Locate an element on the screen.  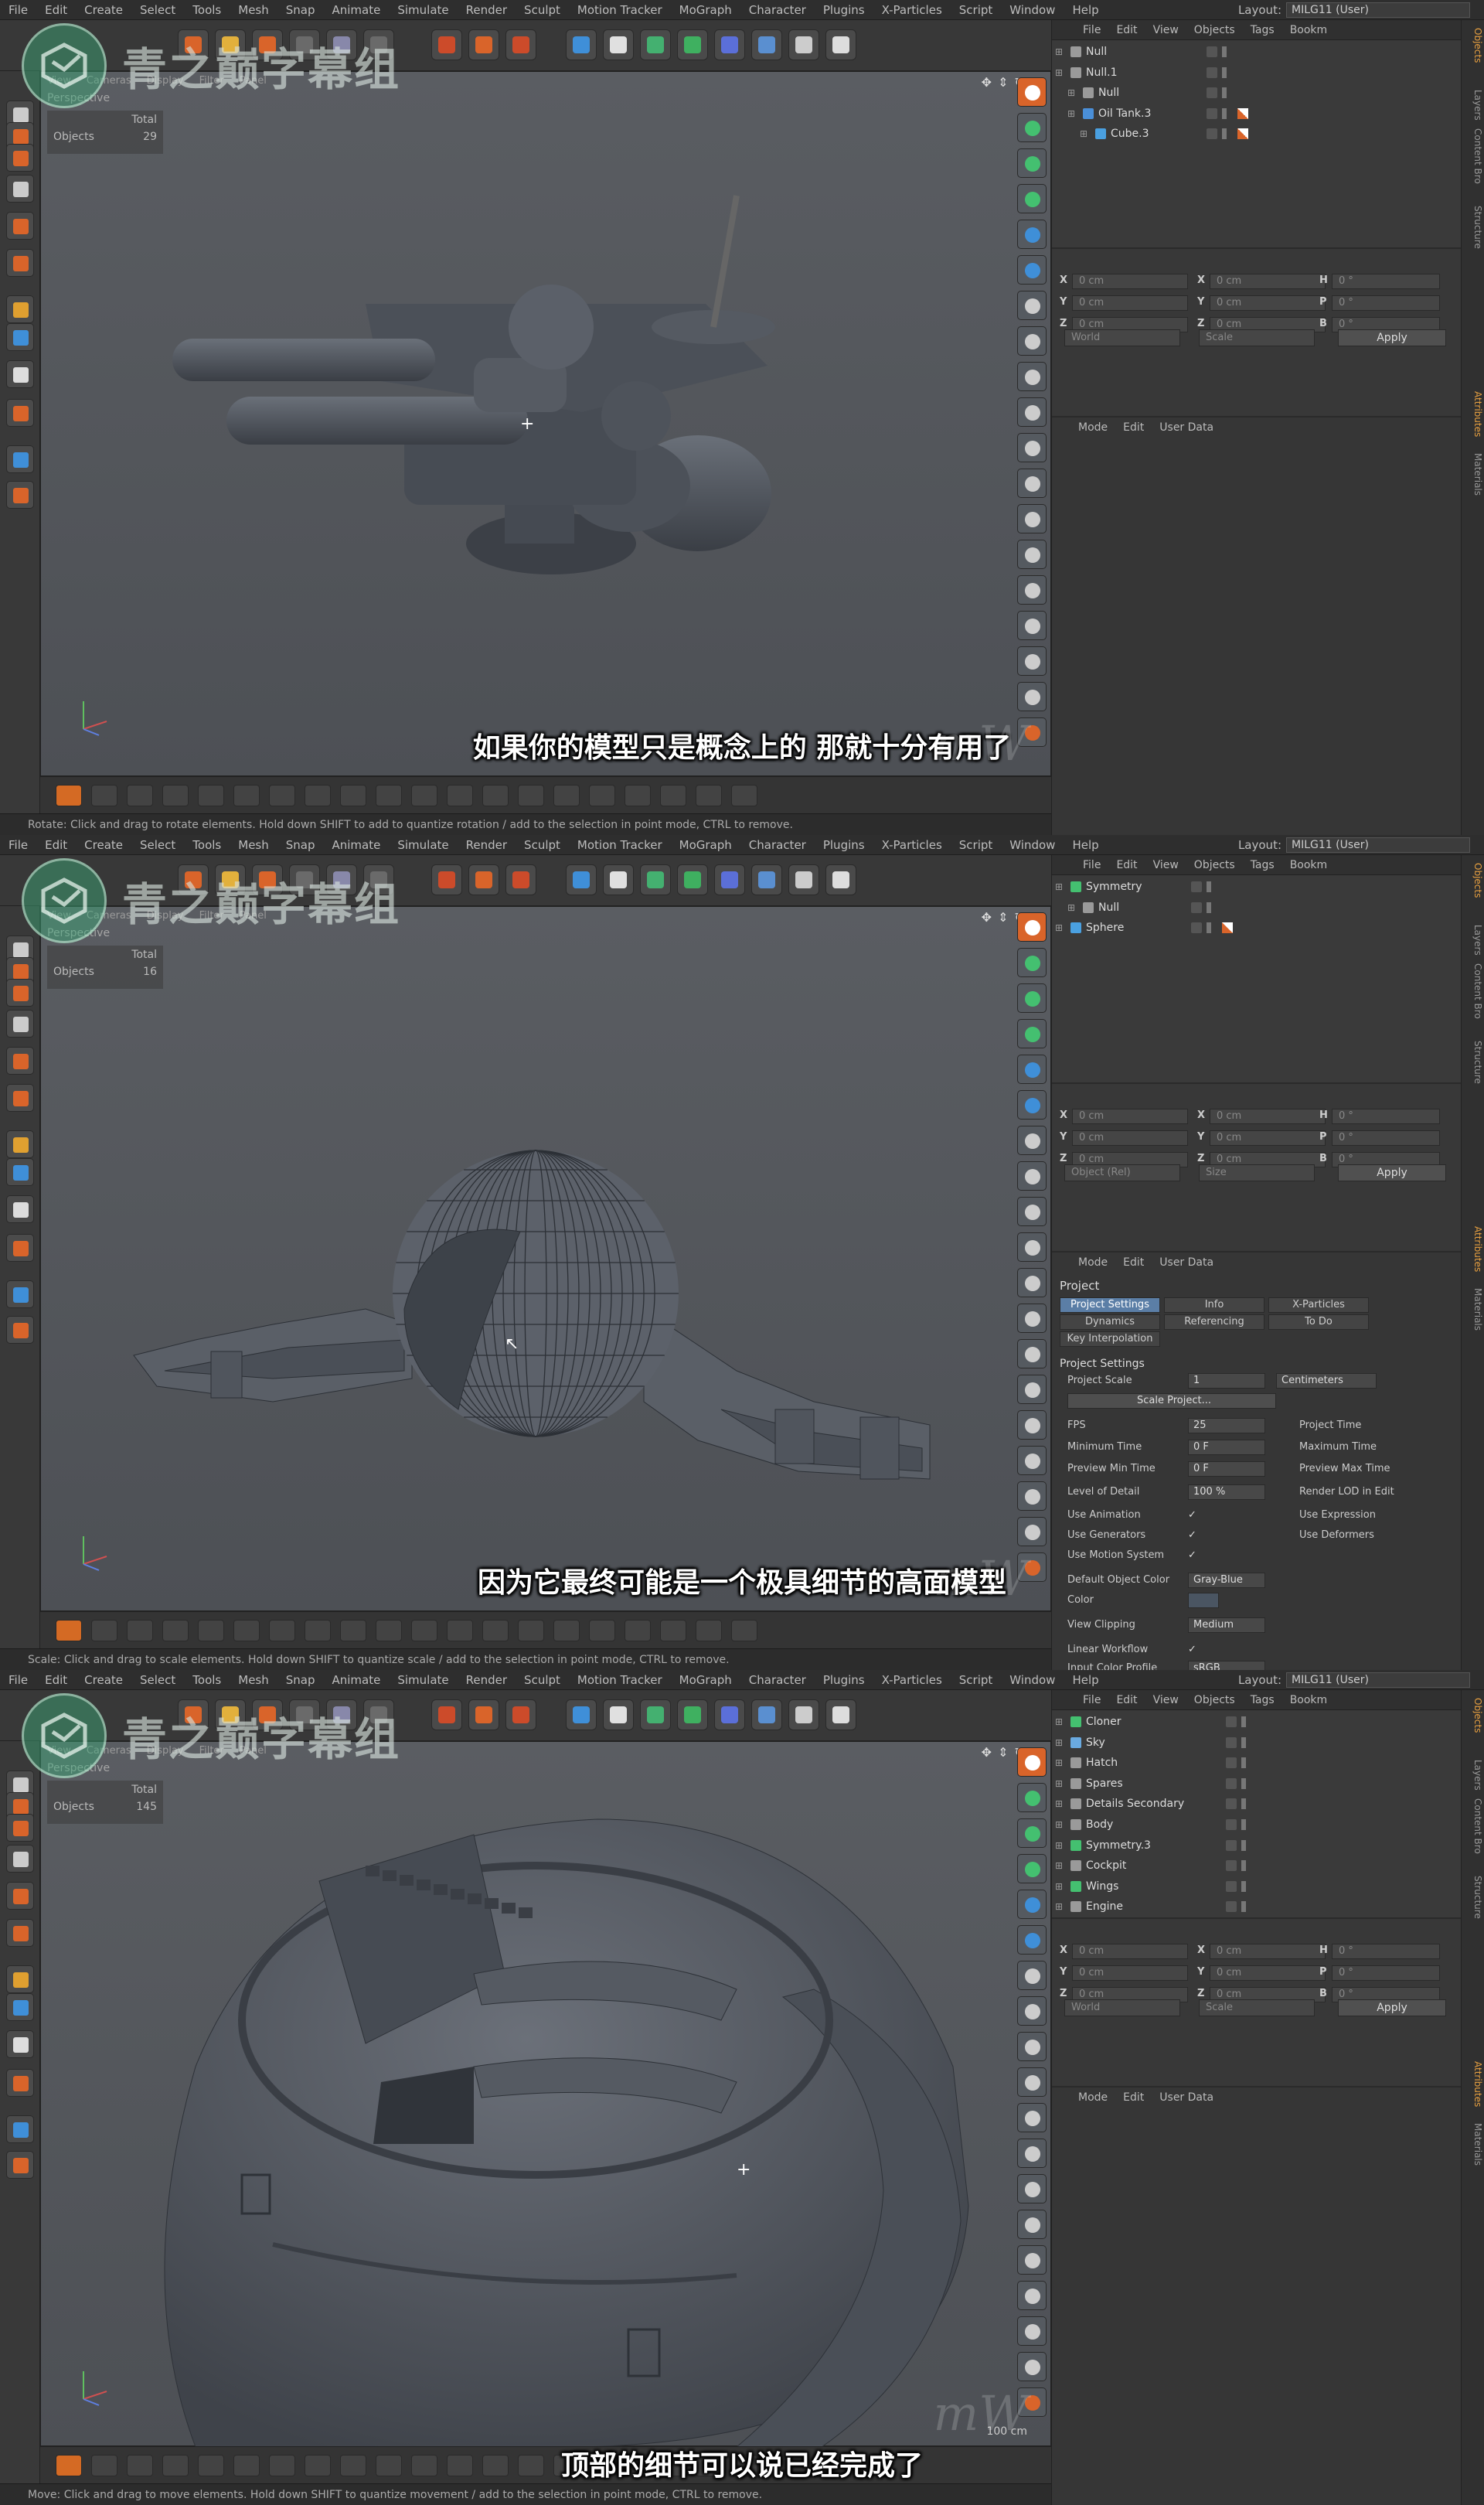
coordinate-system-select: Object (Rel) is located at coordinates (1122, 1172).